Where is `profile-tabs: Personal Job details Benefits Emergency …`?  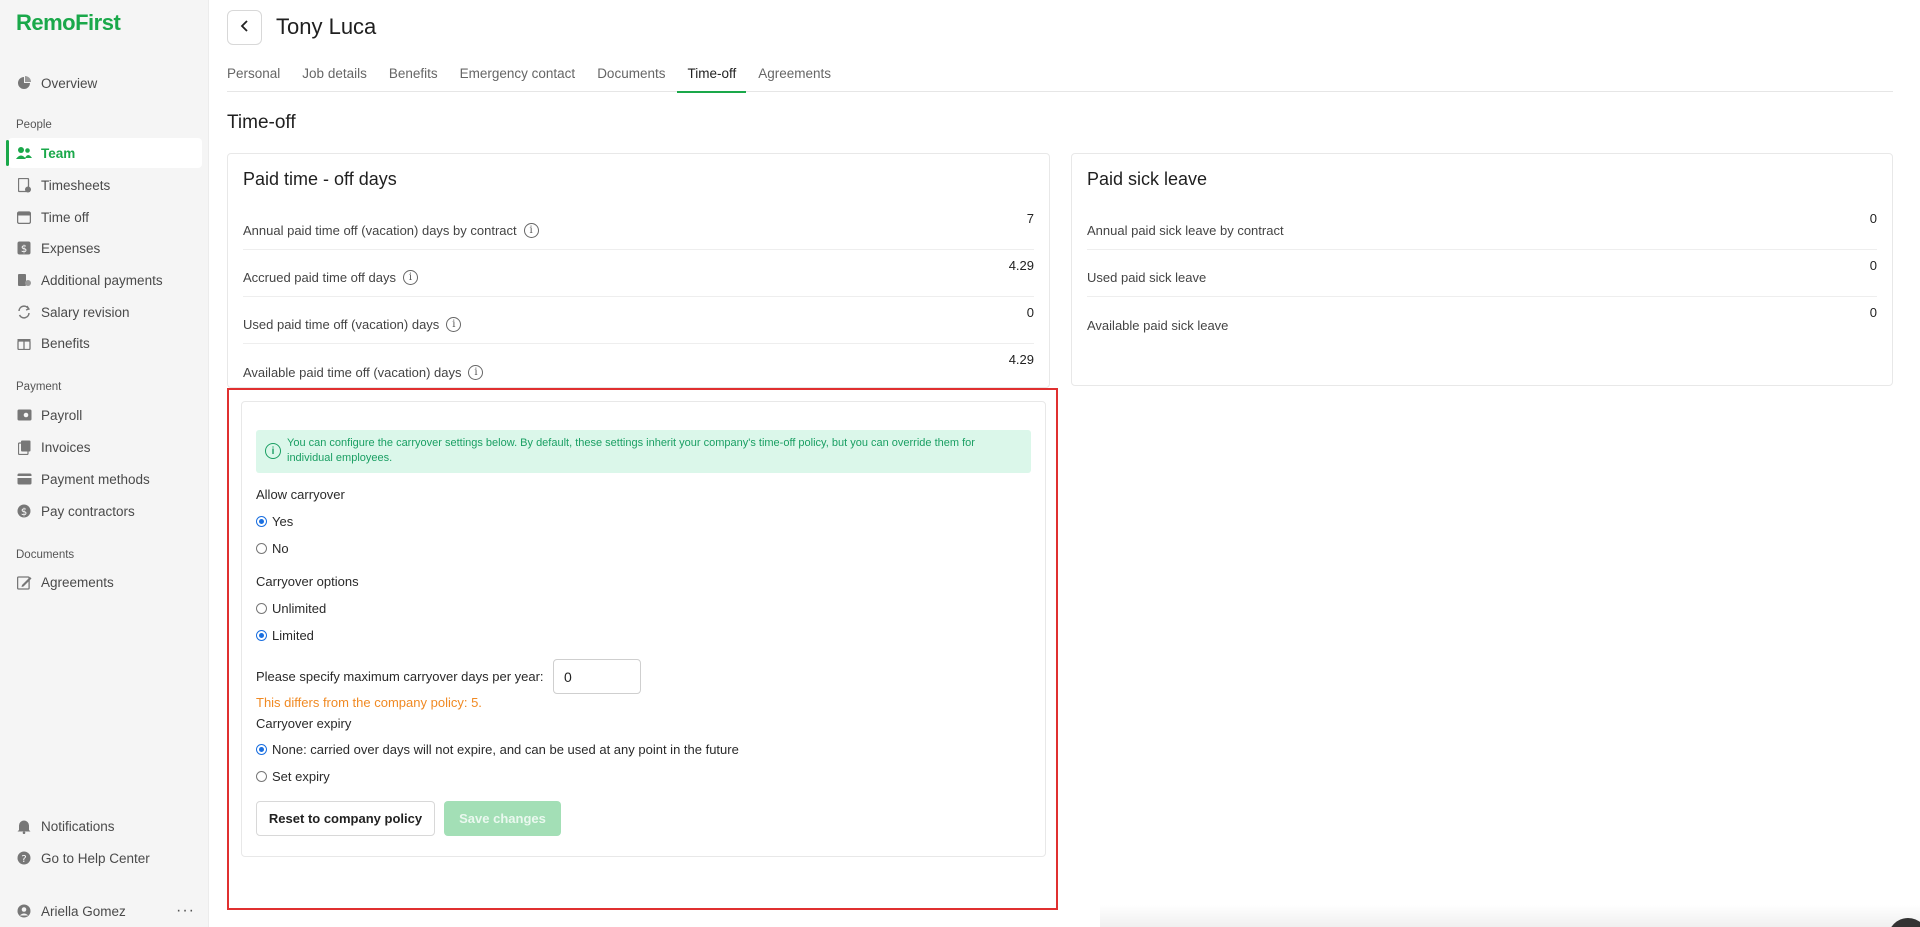
profile-tabs: Personal Job details Benefits Emergency … is located at coordinates (1060, 75).